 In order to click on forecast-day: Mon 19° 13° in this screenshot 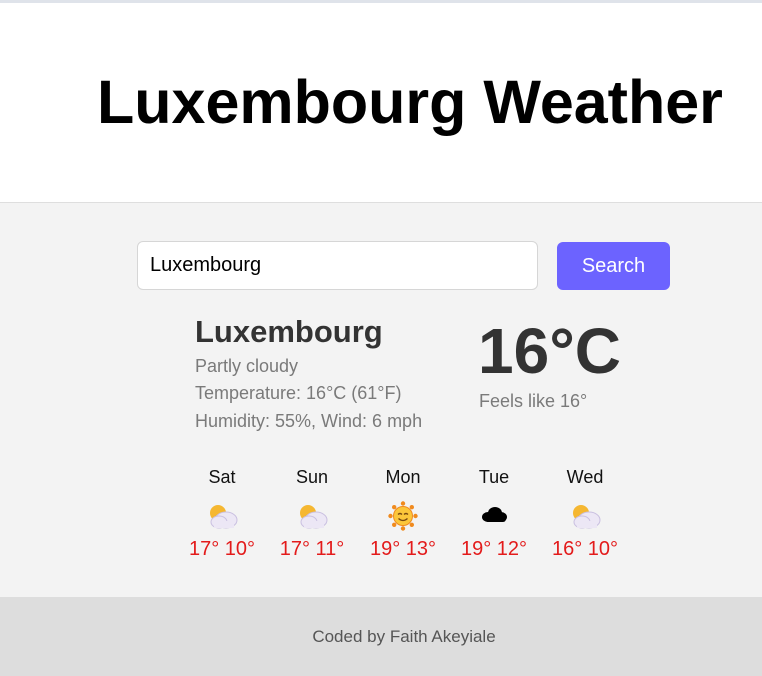, I will do `click(403, 513)`.